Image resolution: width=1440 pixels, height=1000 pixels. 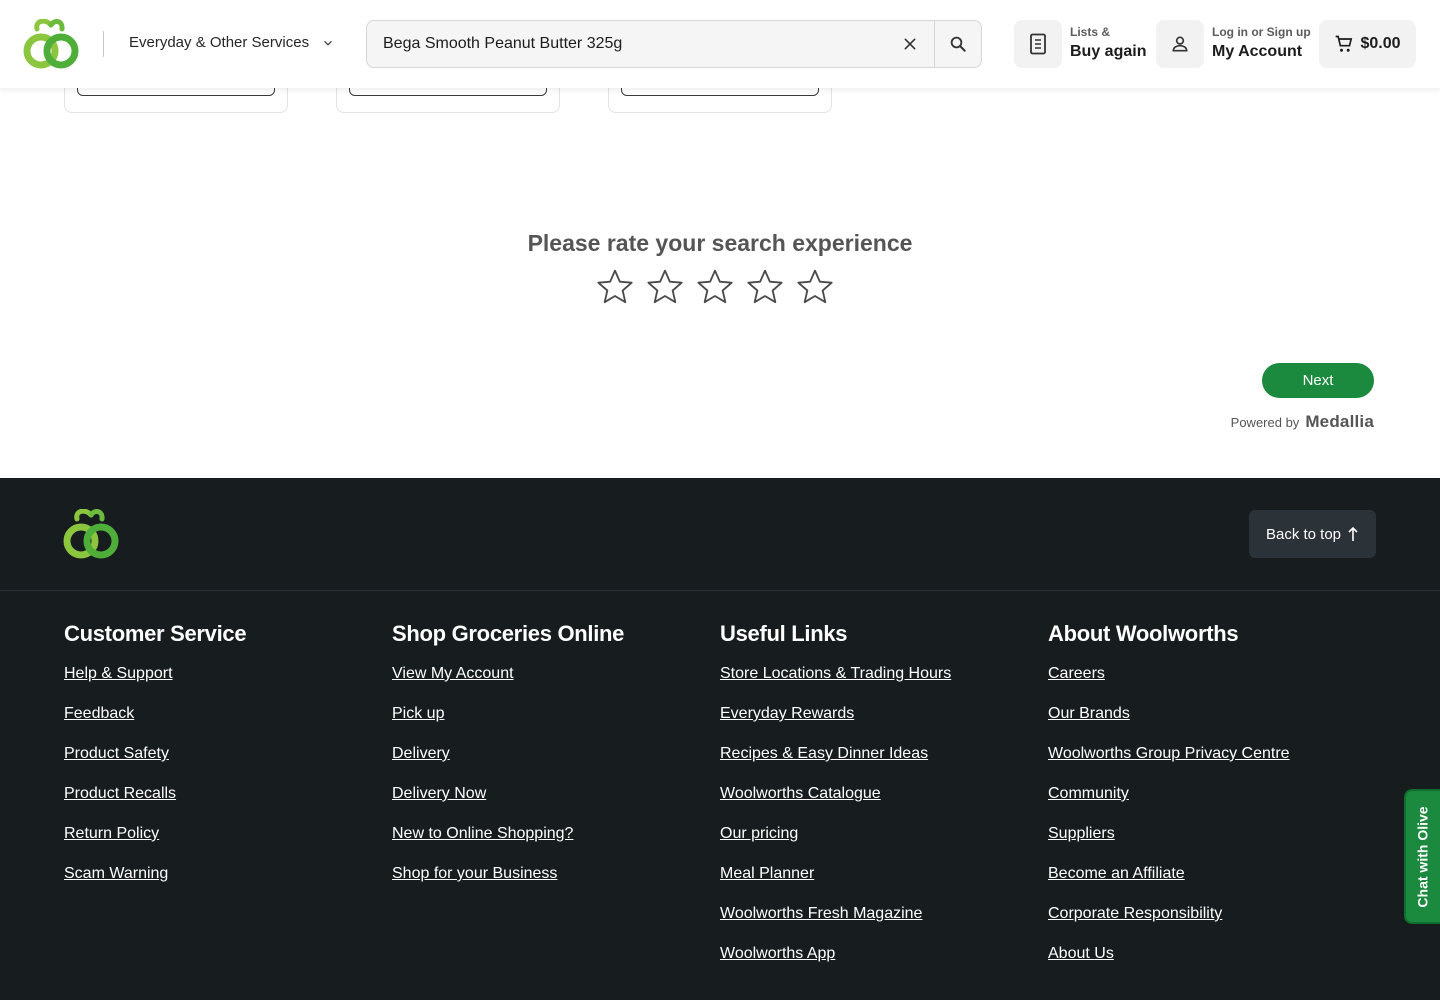 I want to click on back-to-top-label: Back to top, so click(x=1303, y=534).